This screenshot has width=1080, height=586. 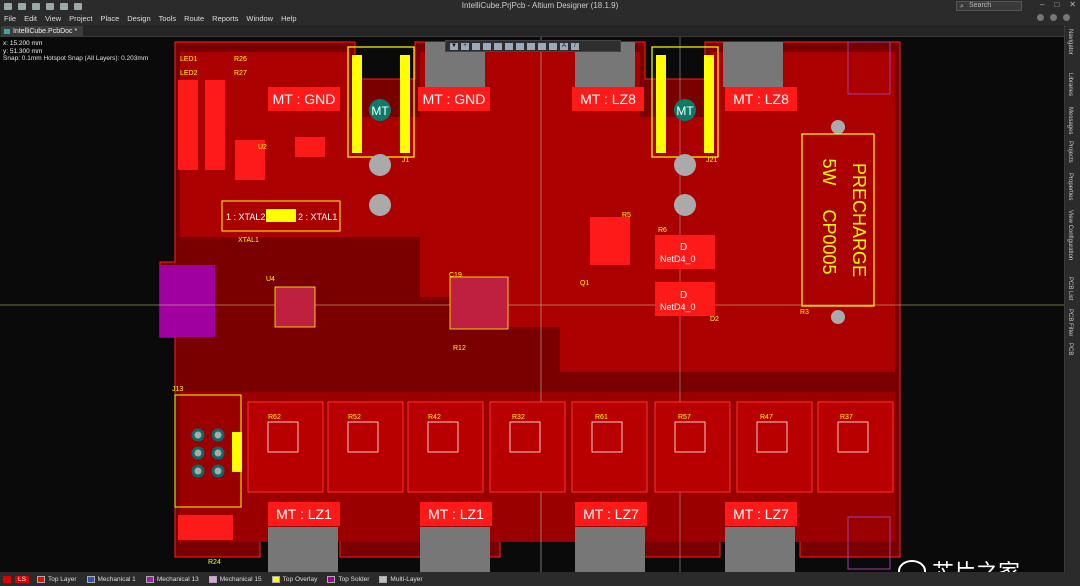 What do you see at coordinates (684, 417) in the screenshot?
I see `svg-text: R57` at bounding box center [684, 417].